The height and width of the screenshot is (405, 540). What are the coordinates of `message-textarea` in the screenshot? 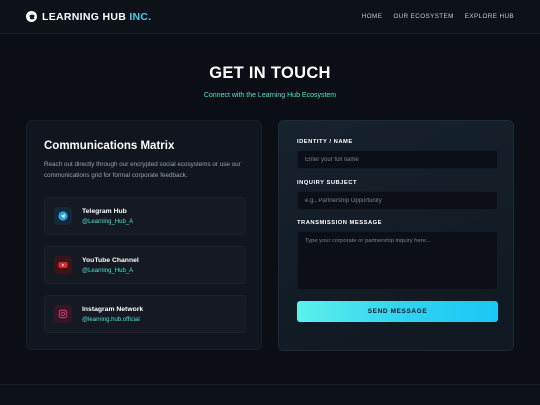 It's located at (397, 260).